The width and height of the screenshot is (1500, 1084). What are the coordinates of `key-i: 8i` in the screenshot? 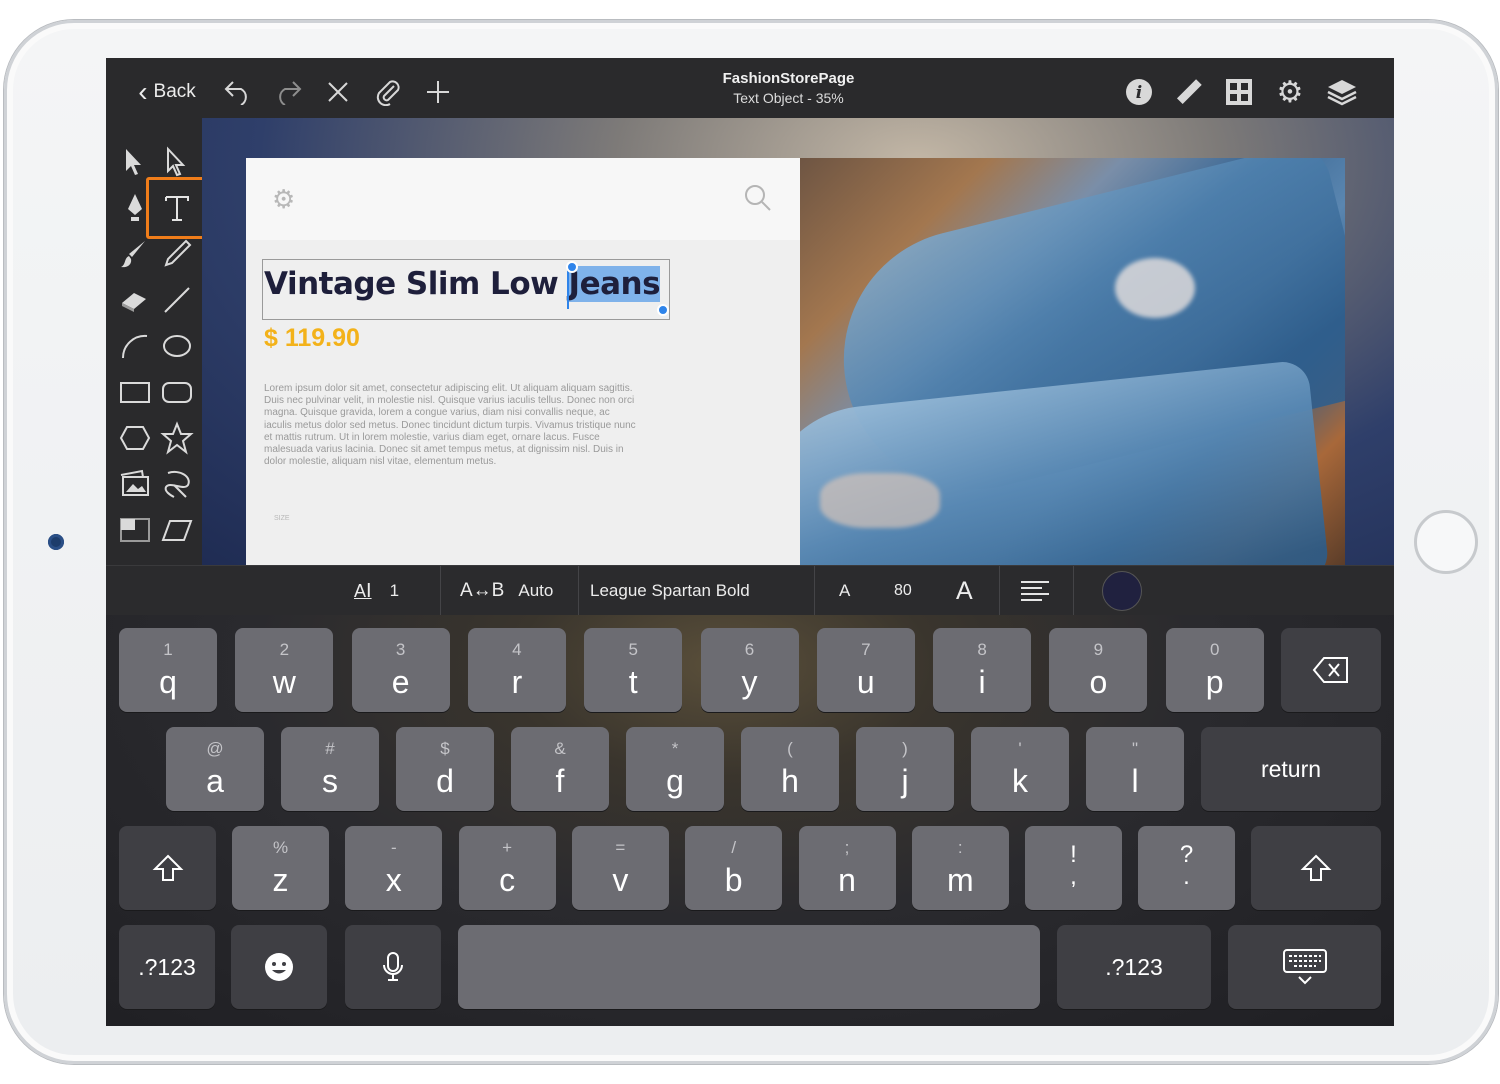 It's located at (982, 670).